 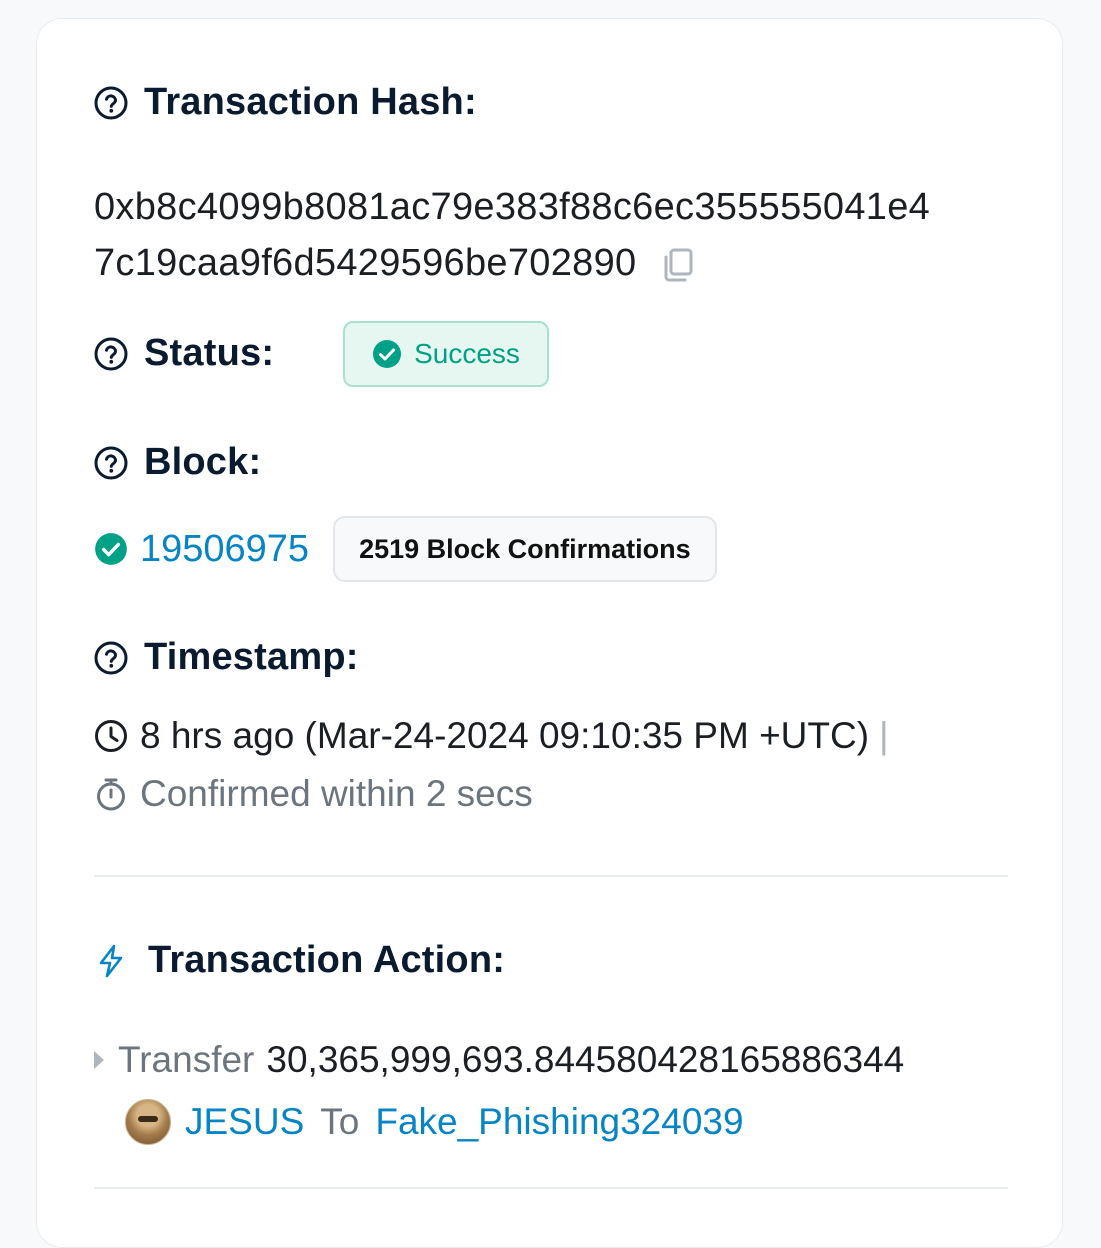 What do you see at coordinates (99, 1060) in the screenshot?
I see `caret-right-icon` at bounding box center [99, 1060].